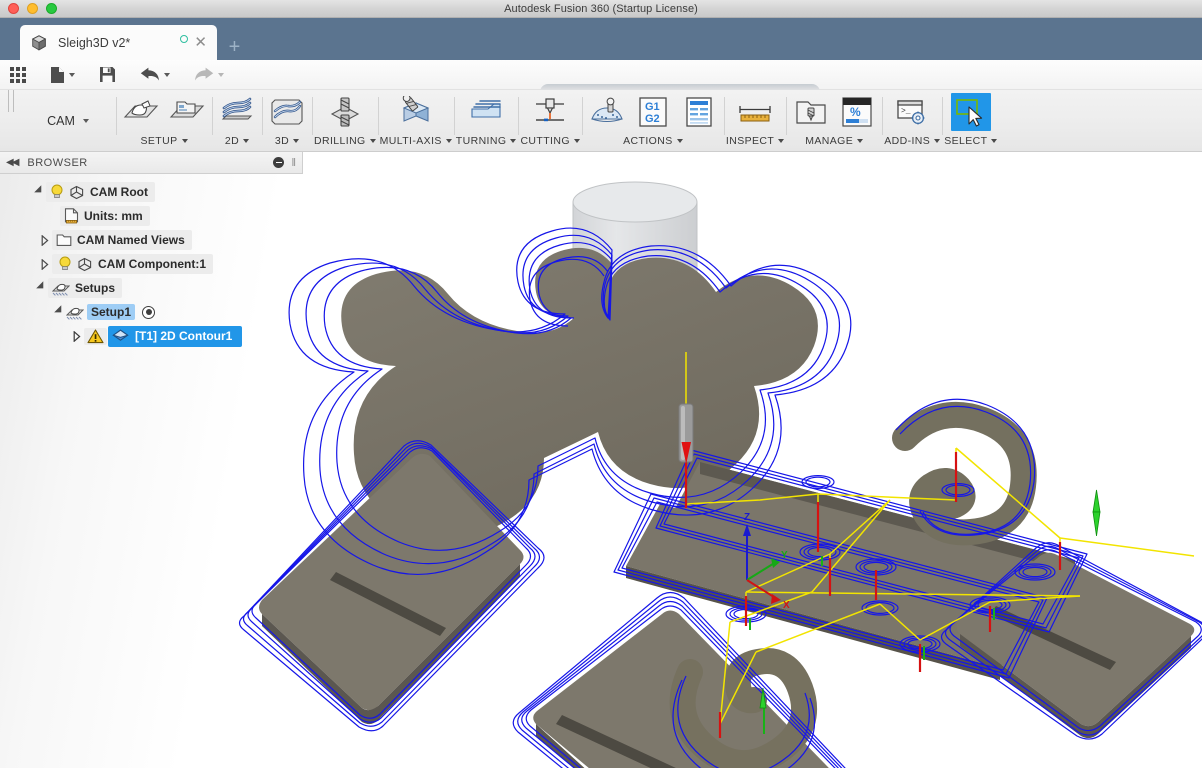 Image resolution: width=1202 pixels, height=768 pixels. I want to click on ribbon-panel-inspect: INSPECT, so click(754, 120).